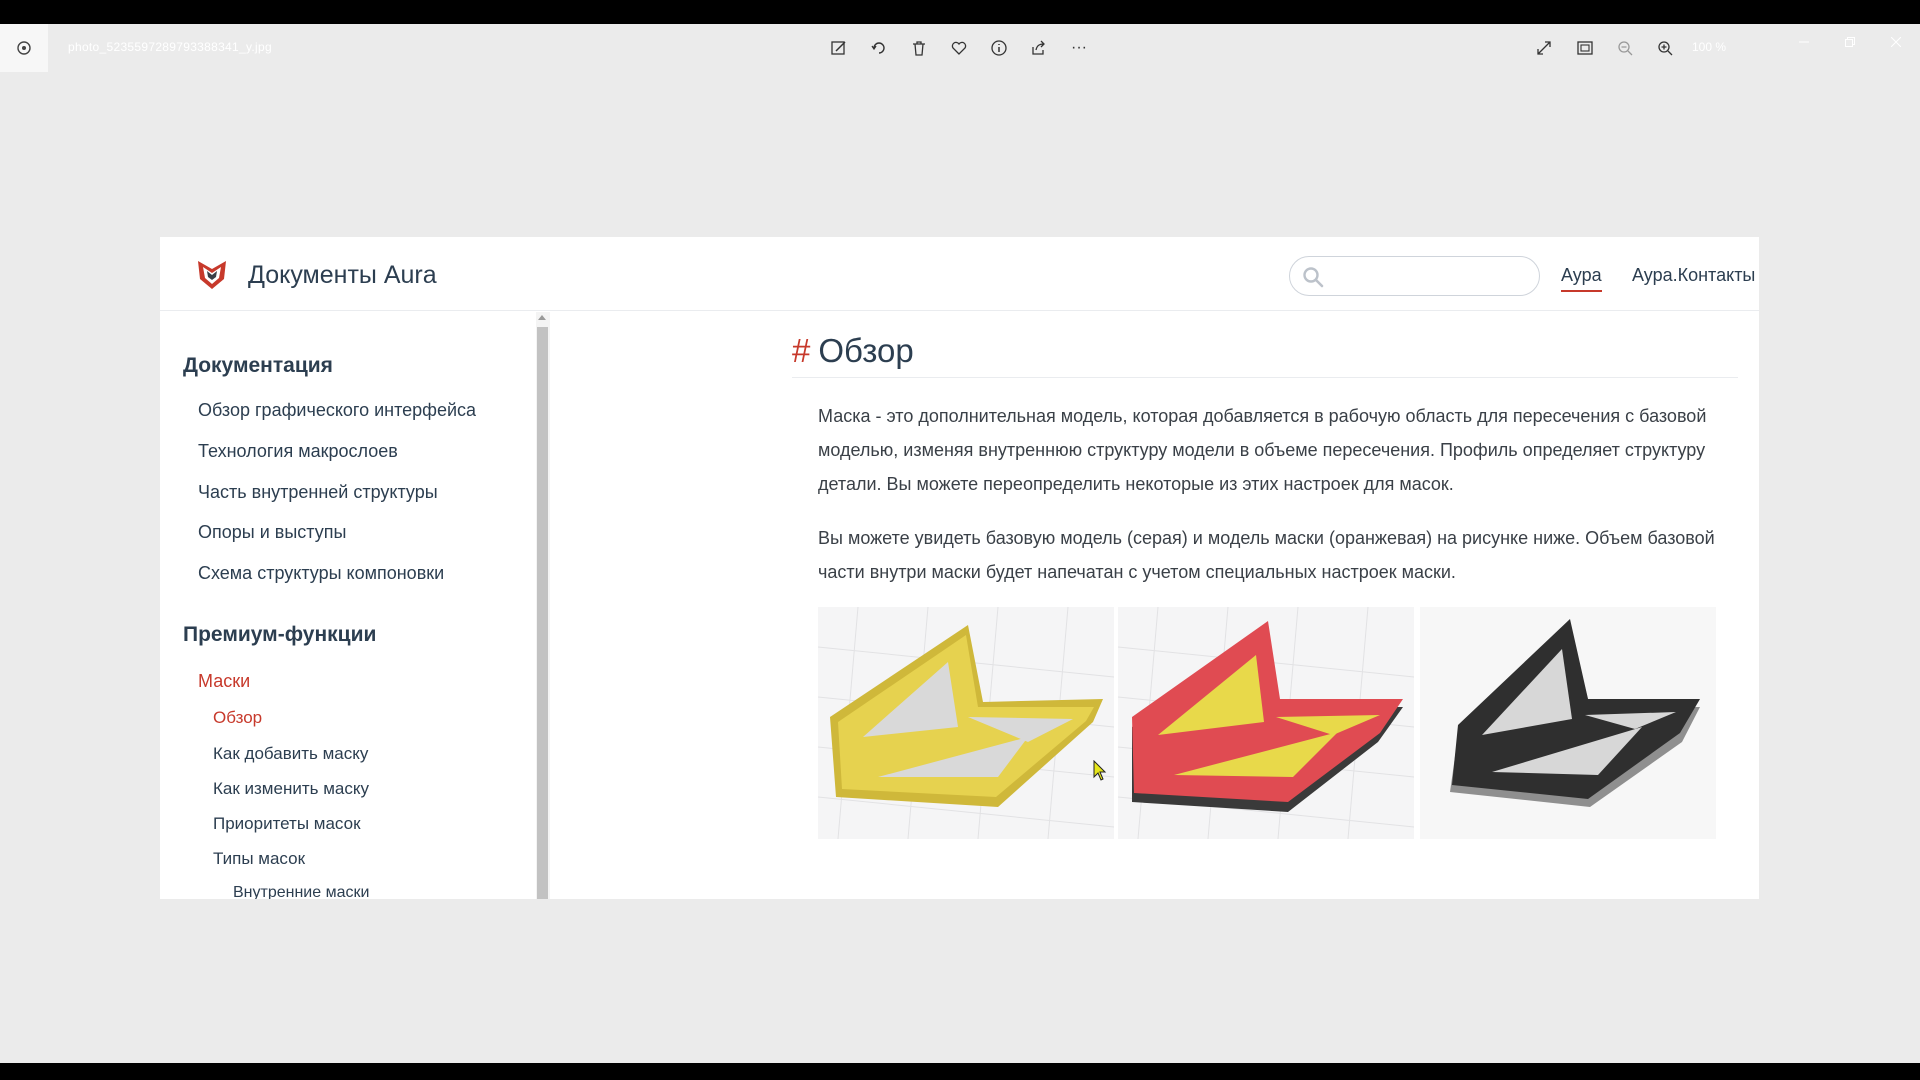 The height and width of the screenshot is (1080, 1920). Describe the element at coordinates (542, 317) in the screenshot. I see `scroll-up-arrow-icon` at that location.